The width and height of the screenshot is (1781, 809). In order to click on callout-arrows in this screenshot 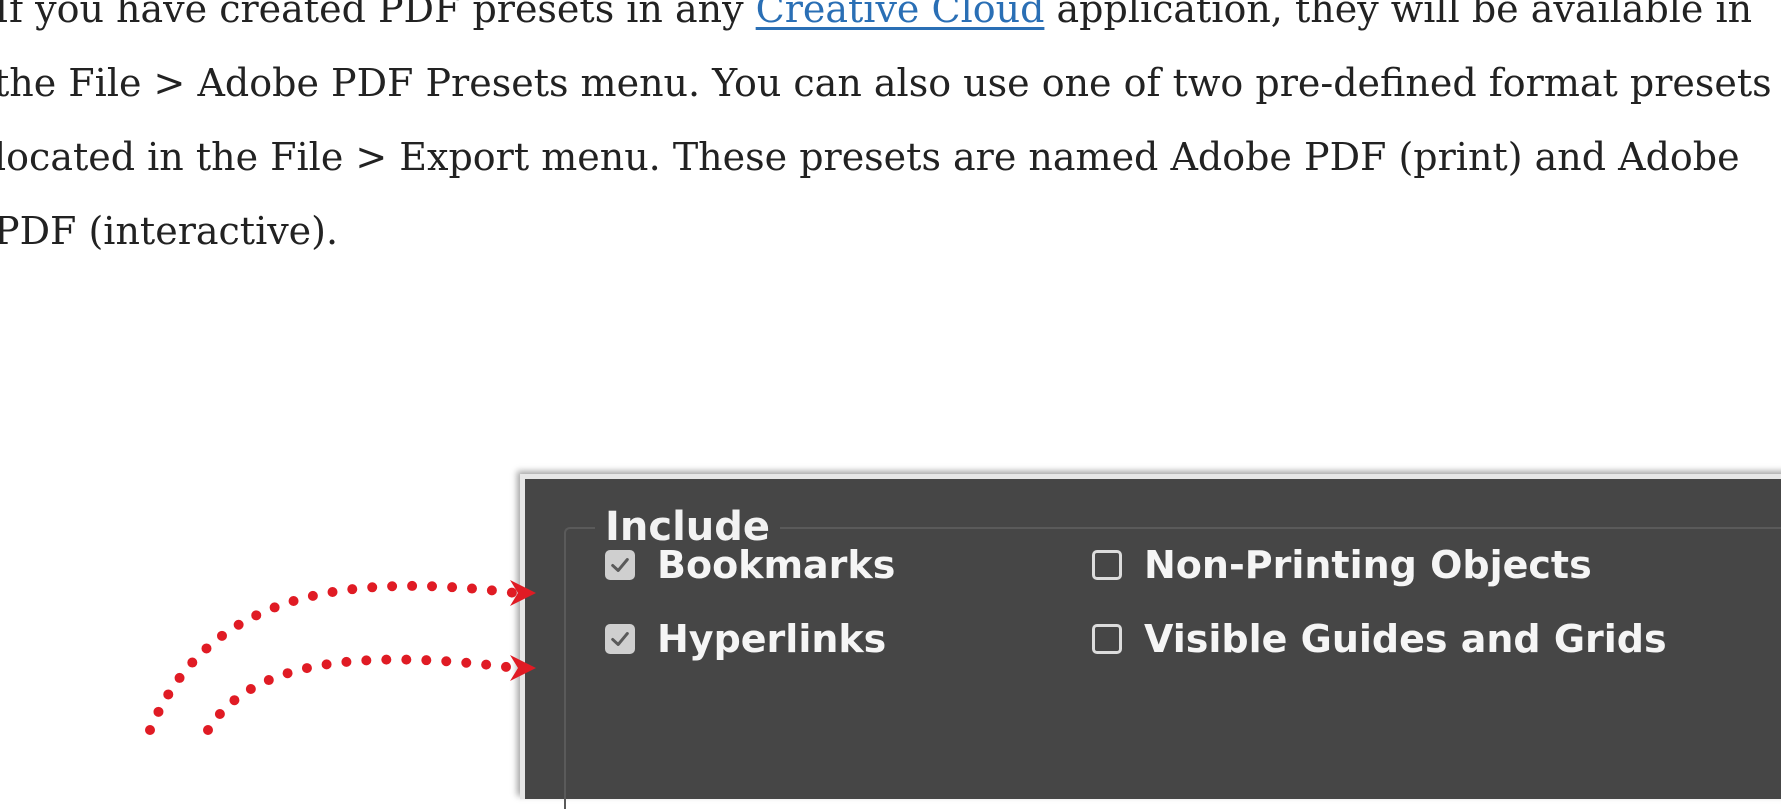, I will do `click(340, 657)`.